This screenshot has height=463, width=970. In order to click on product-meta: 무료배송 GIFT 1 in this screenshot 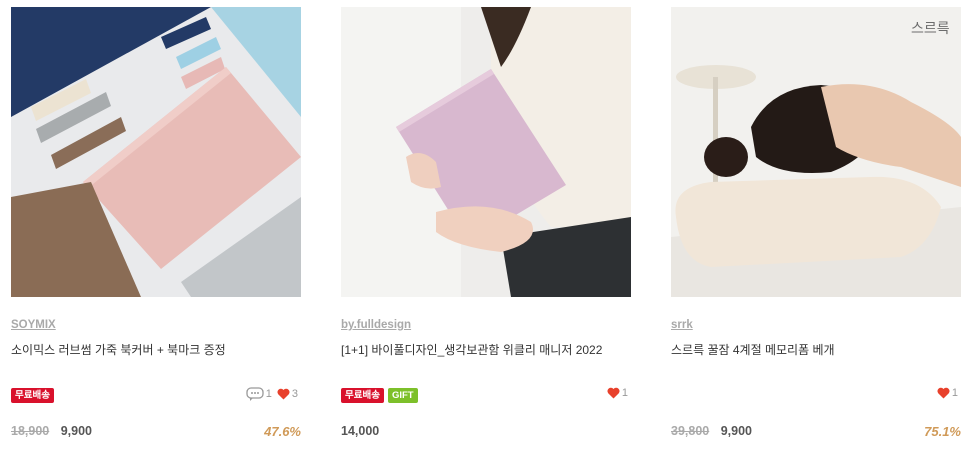, I will do `click(486, 395)`.